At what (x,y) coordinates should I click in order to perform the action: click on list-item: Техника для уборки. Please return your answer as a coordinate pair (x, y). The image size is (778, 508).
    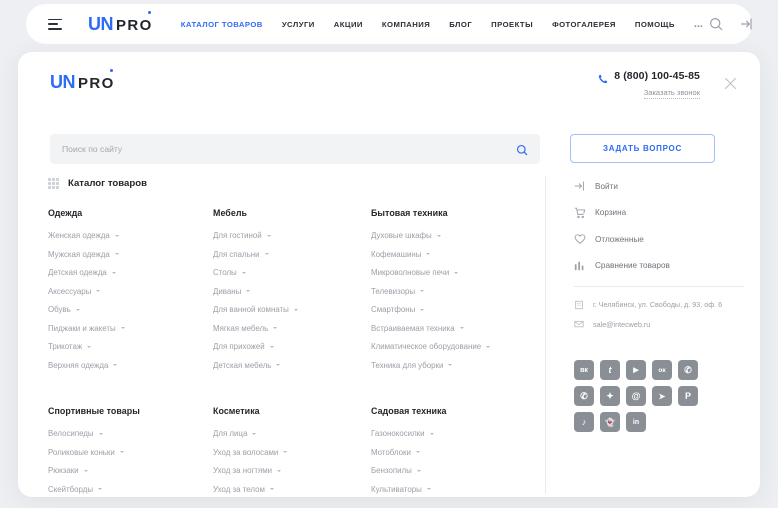
    Looking at the image, I should click on (449, 365).